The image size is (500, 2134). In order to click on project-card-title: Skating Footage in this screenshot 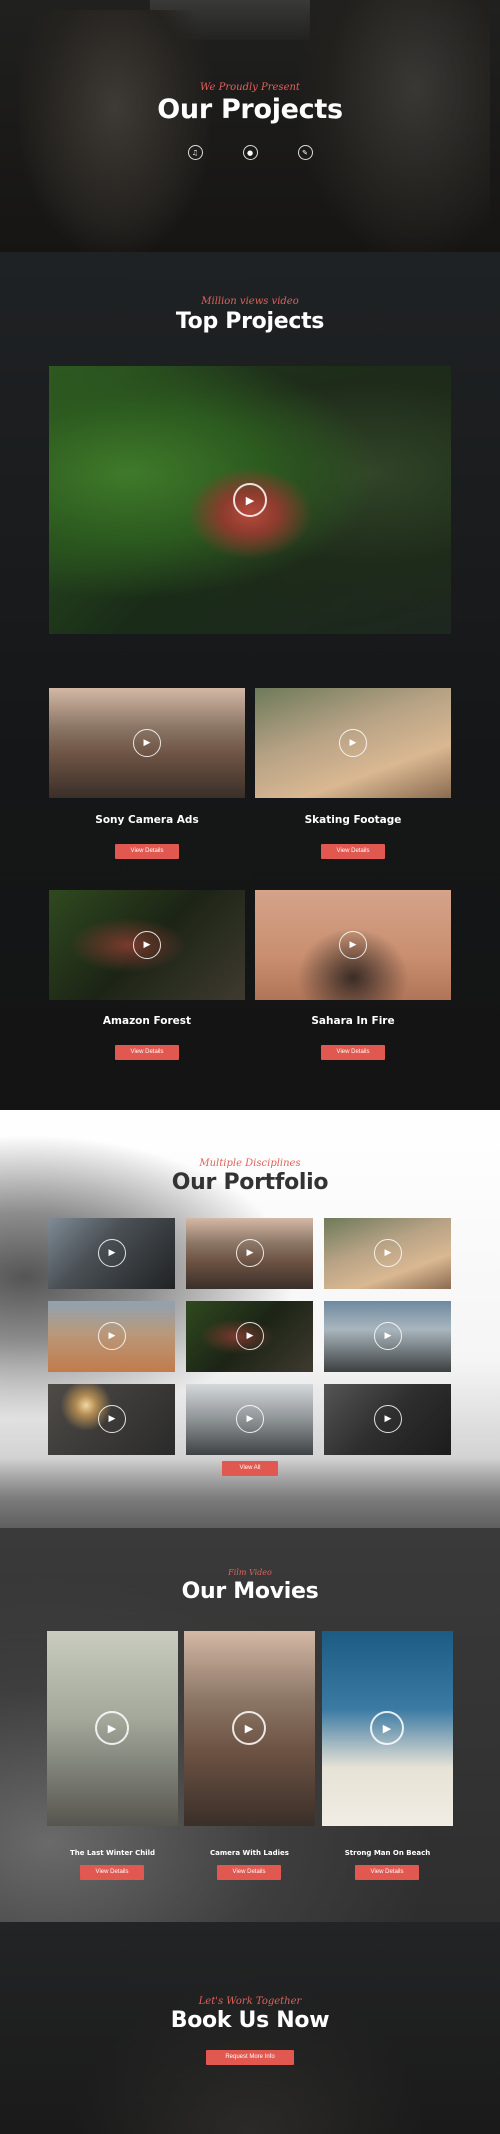, I will do `click(353, 820)`.